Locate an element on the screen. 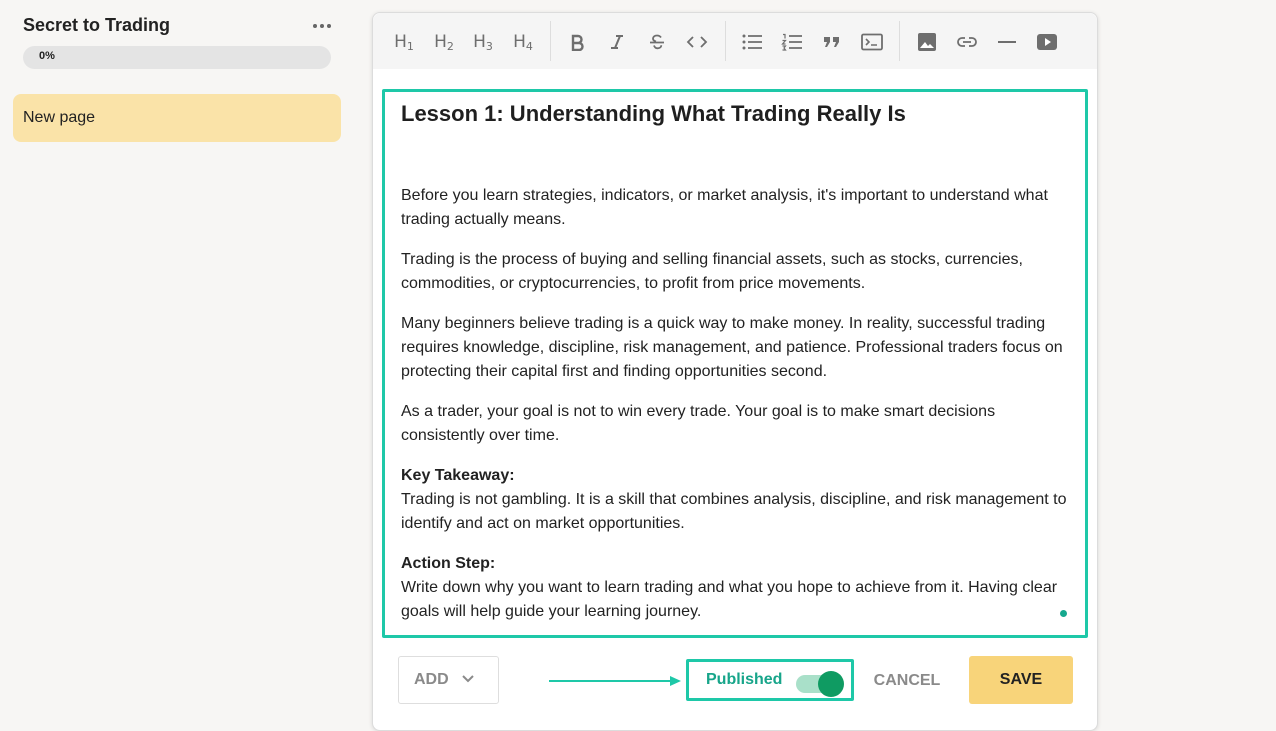  insert-link-button is located at coordinates (967, 42).